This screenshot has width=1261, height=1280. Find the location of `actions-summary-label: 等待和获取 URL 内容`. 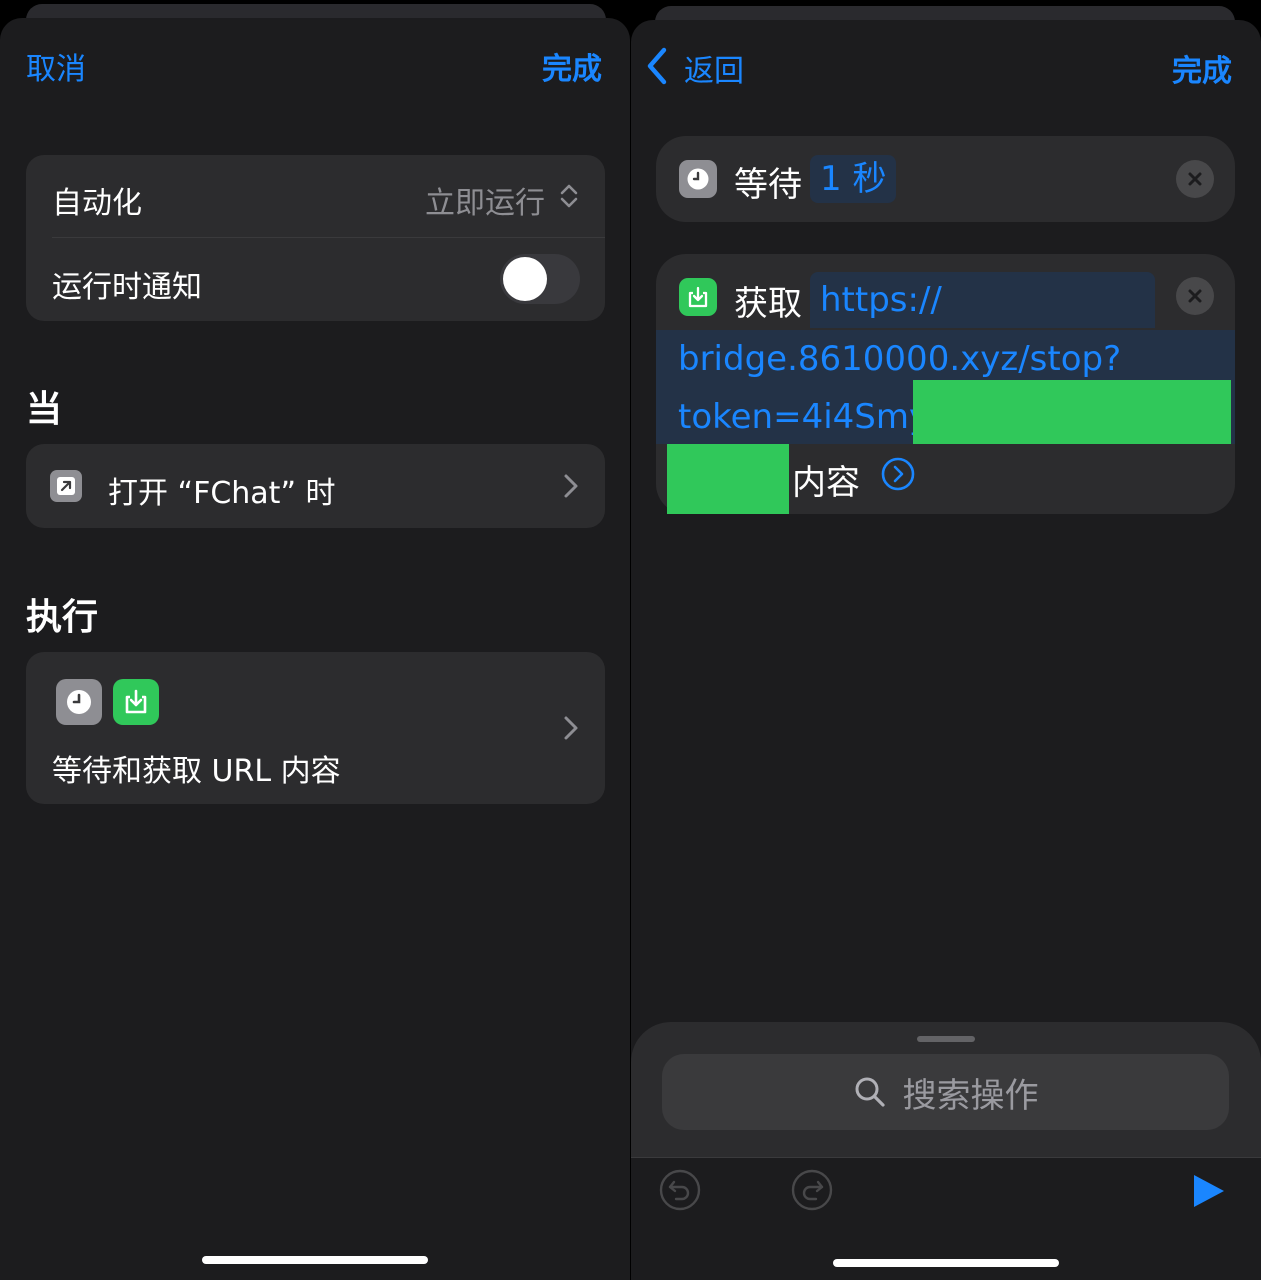

actions-summary-label: 等待和获取 URL 内容 is located at coordinates (196, 771).